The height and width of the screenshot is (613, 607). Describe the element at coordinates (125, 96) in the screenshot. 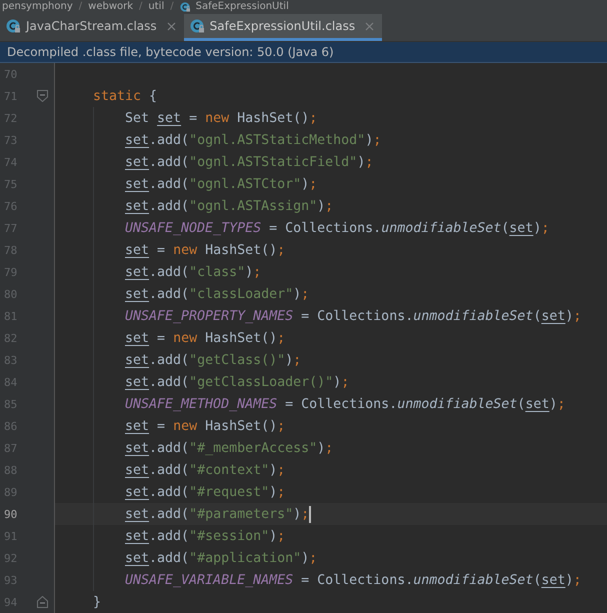

I see `code-line: static {` at that location.